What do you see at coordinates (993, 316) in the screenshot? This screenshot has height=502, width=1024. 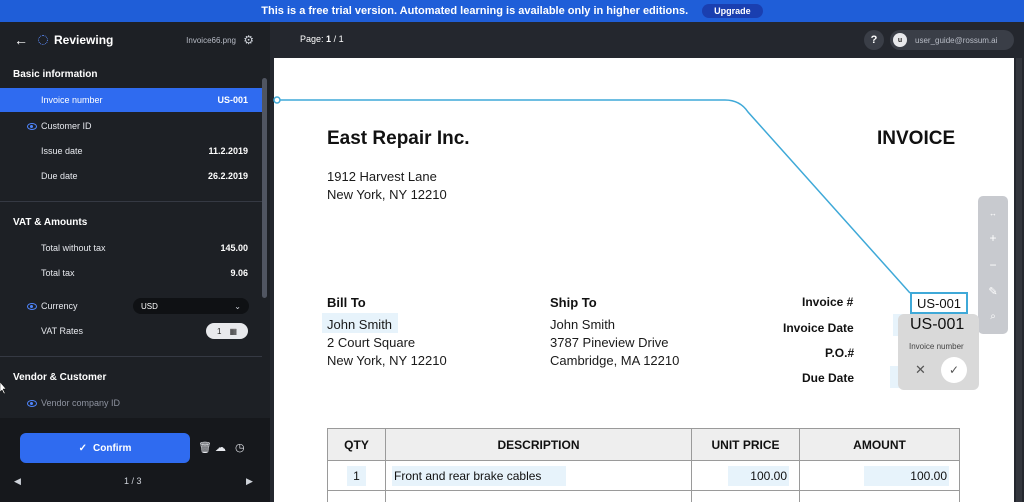 I see `search-list-icon: ⌕` at bounding box center [993, 316].